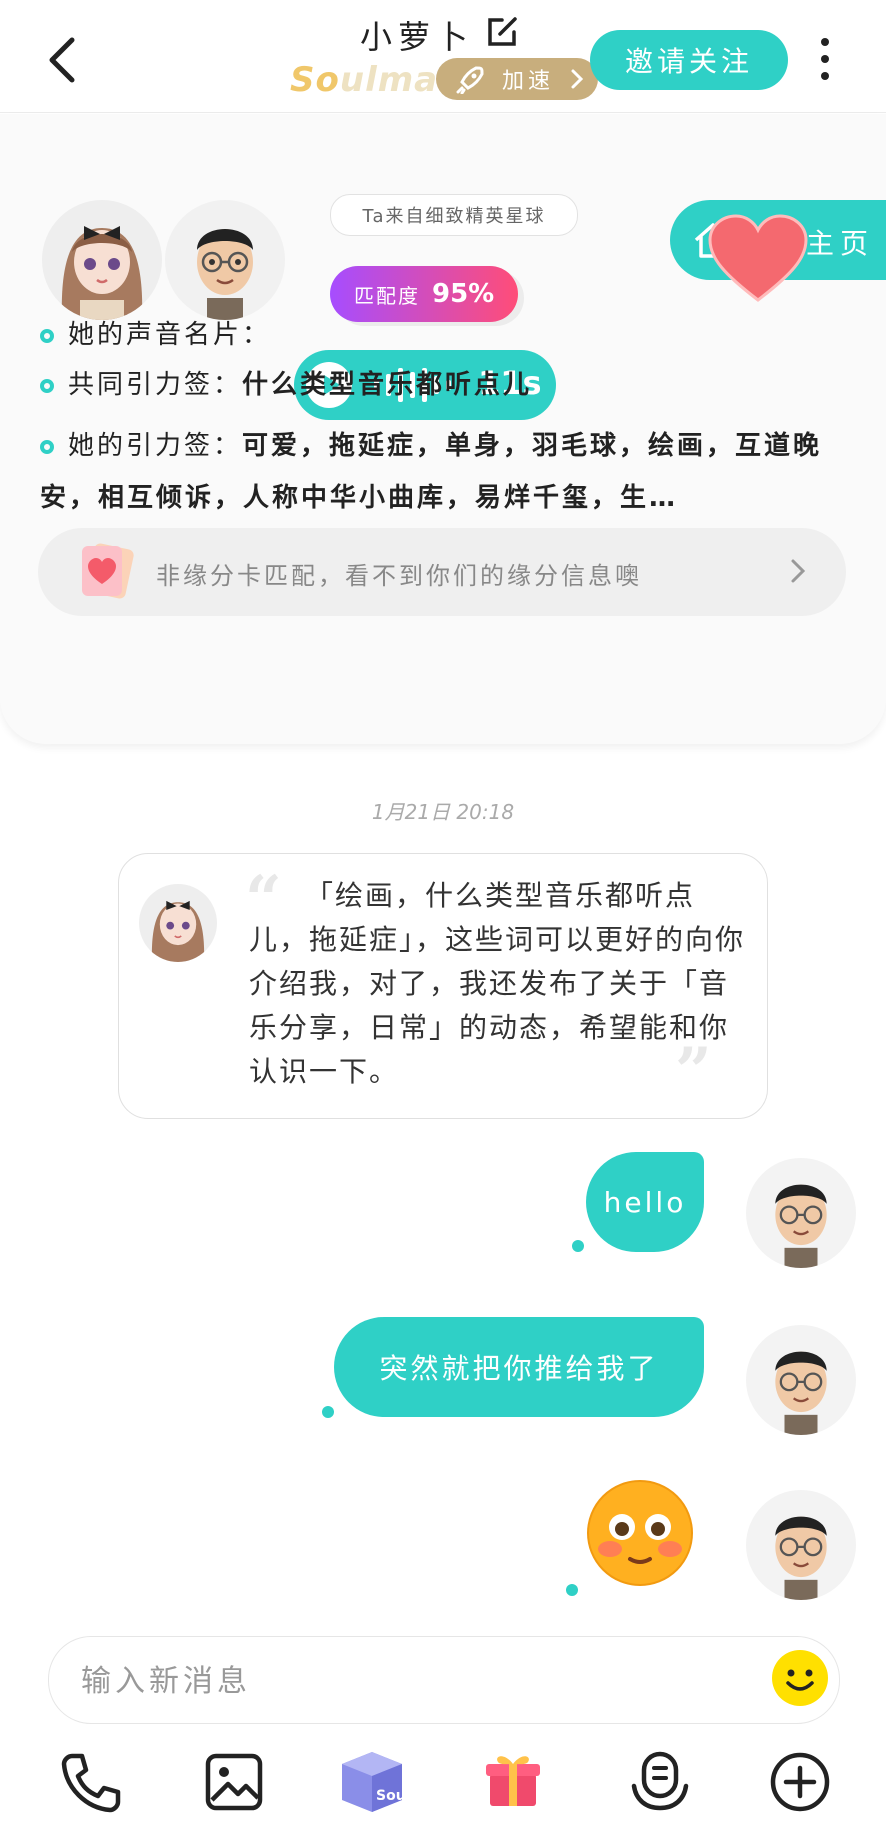 This screenshot has width=886, height=1837. Describe the element at coordinates (155, 446) in the screenshot. I see `her-tags-label: 她的引力签：` at that location.